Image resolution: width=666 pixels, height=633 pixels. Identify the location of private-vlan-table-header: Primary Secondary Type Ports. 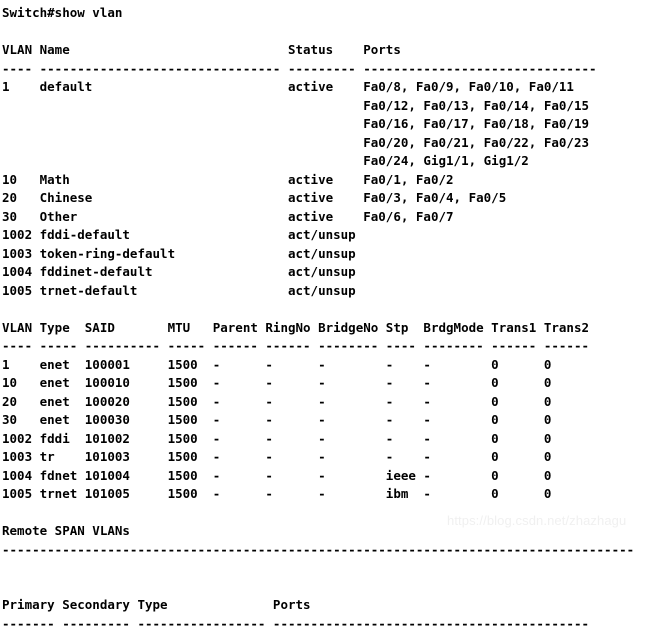
(334, 605).